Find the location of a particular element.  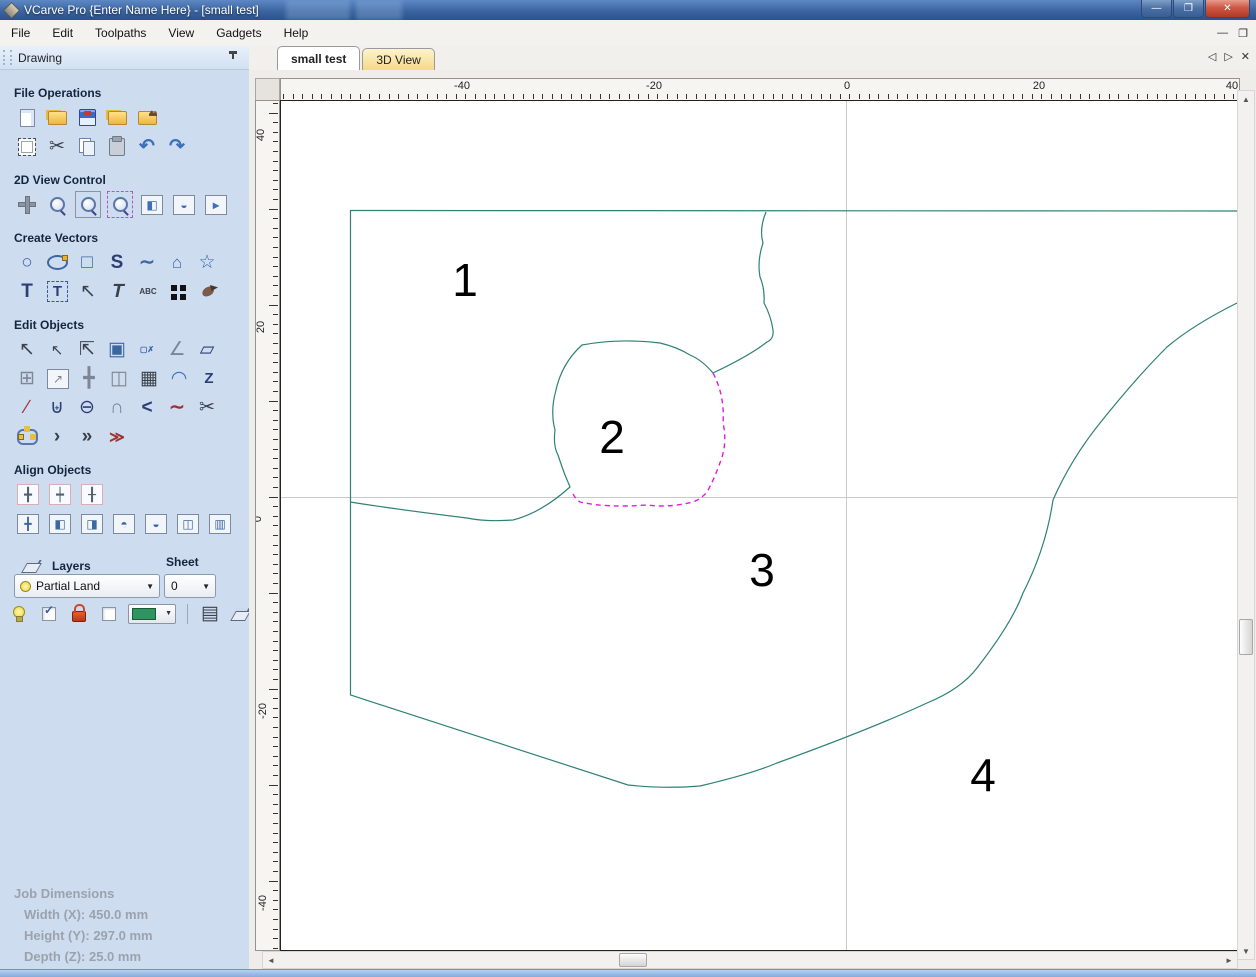

tab-scroll-left-button: ◁ is located at coordinates (1212, 56).